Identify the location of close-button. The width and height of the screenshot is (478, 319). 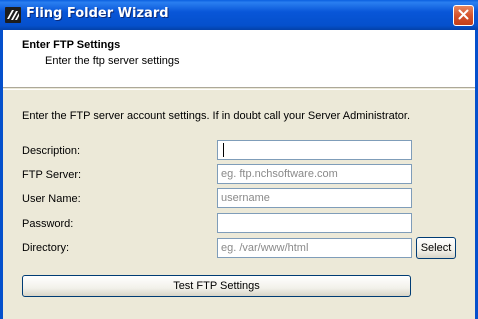
(463, 15).